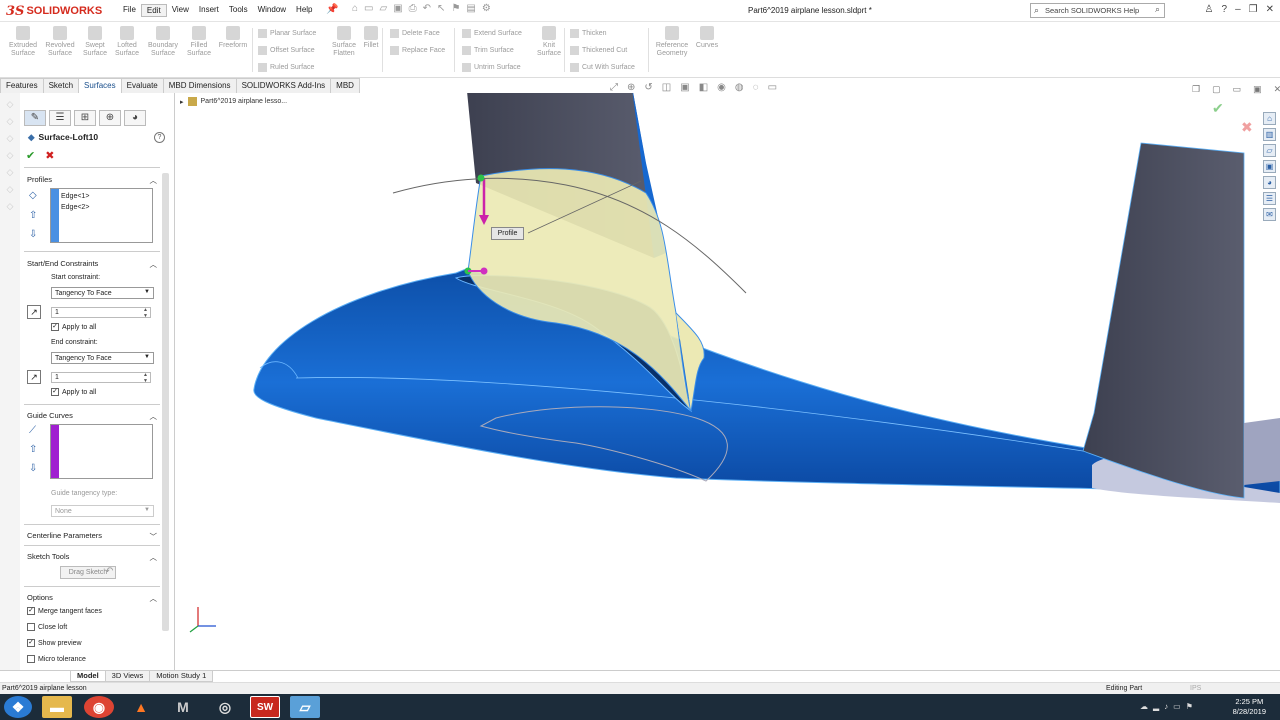 The height and width of the screenshot is (720, 1280). Describe the element at coordinates (1270, 9) in the screenshot. I see `close-icon: ✕` at that location.